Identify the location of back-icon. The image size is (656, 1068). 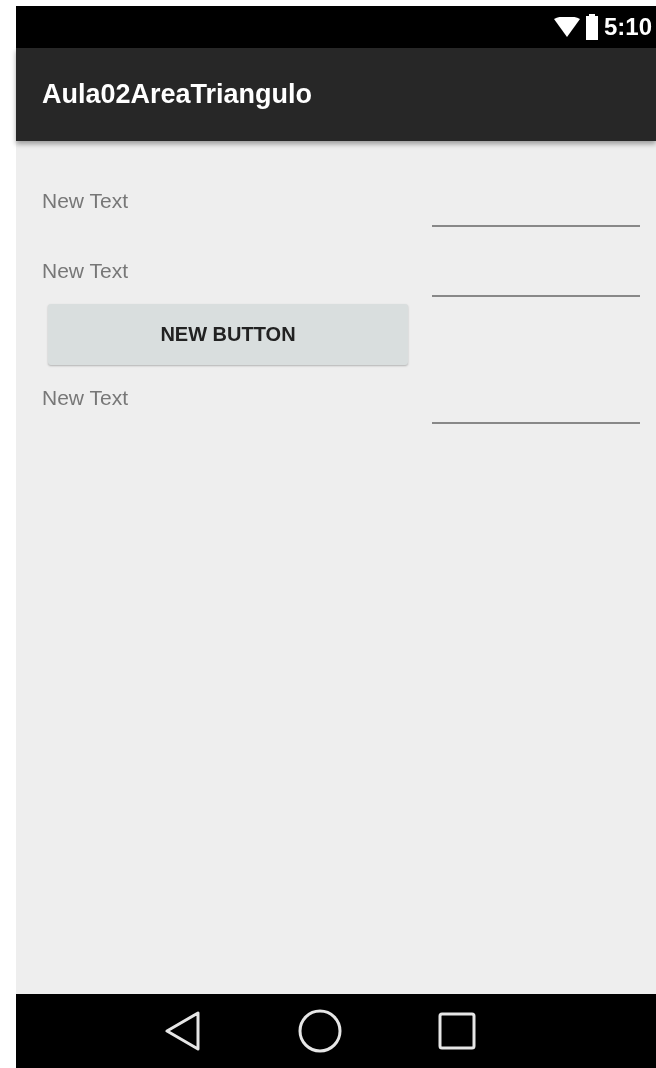
(183, 1031).